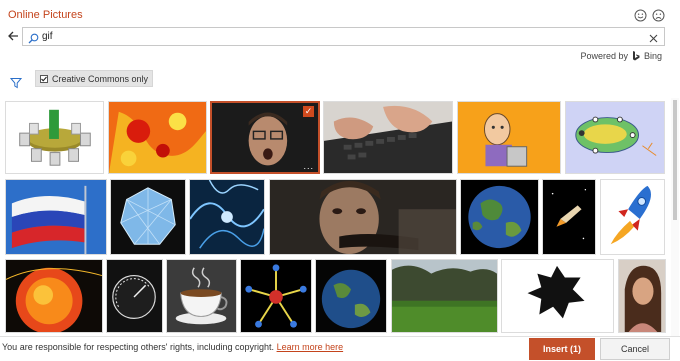 The height and width of the screenshot is (361, 680). What do you see at coordinates (675, 160) in the screenshot?
I see `scrollbar-thumb` at bounding box center [675, 160].